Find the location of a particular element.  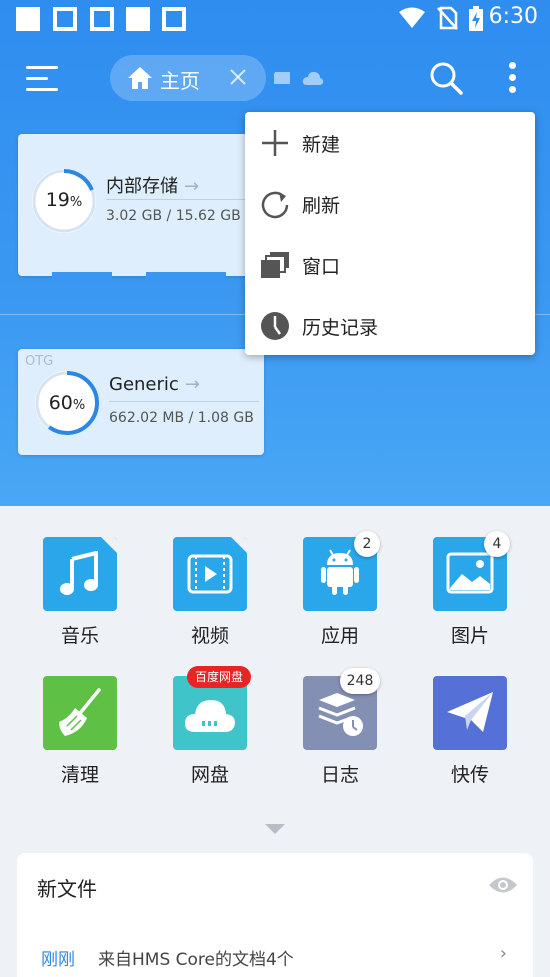

more-options-button is located at coordinates (512, 78).